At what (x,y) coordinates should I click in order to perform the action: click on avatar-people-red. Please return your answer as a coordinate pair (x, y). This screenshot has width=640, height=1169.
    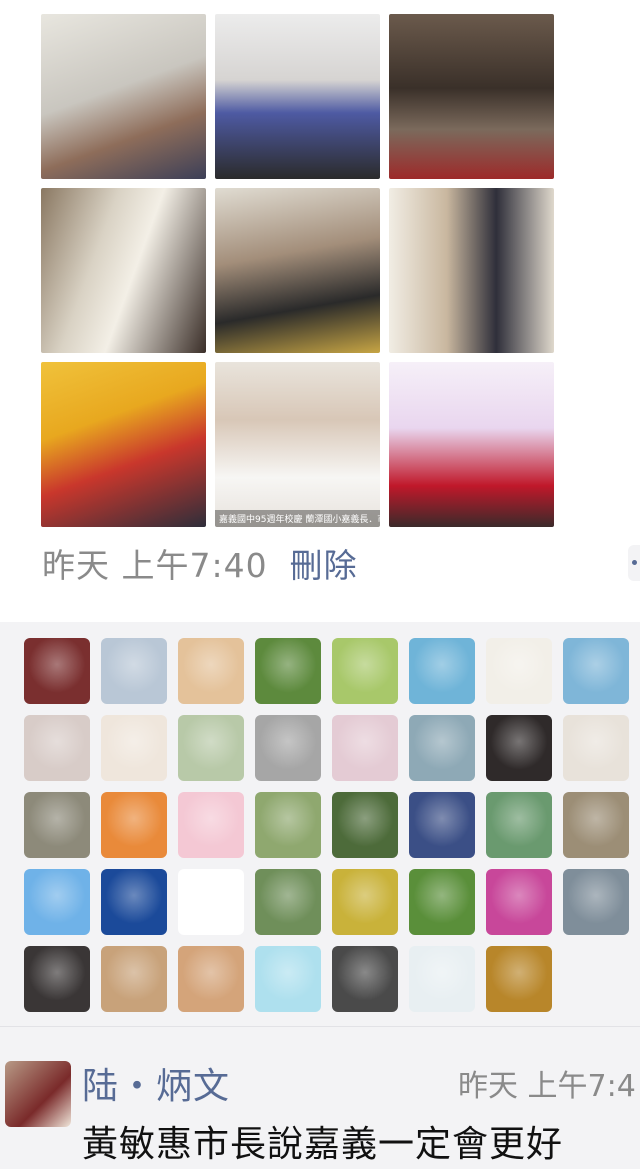
    Looking at the image, I should click on (211, 748).